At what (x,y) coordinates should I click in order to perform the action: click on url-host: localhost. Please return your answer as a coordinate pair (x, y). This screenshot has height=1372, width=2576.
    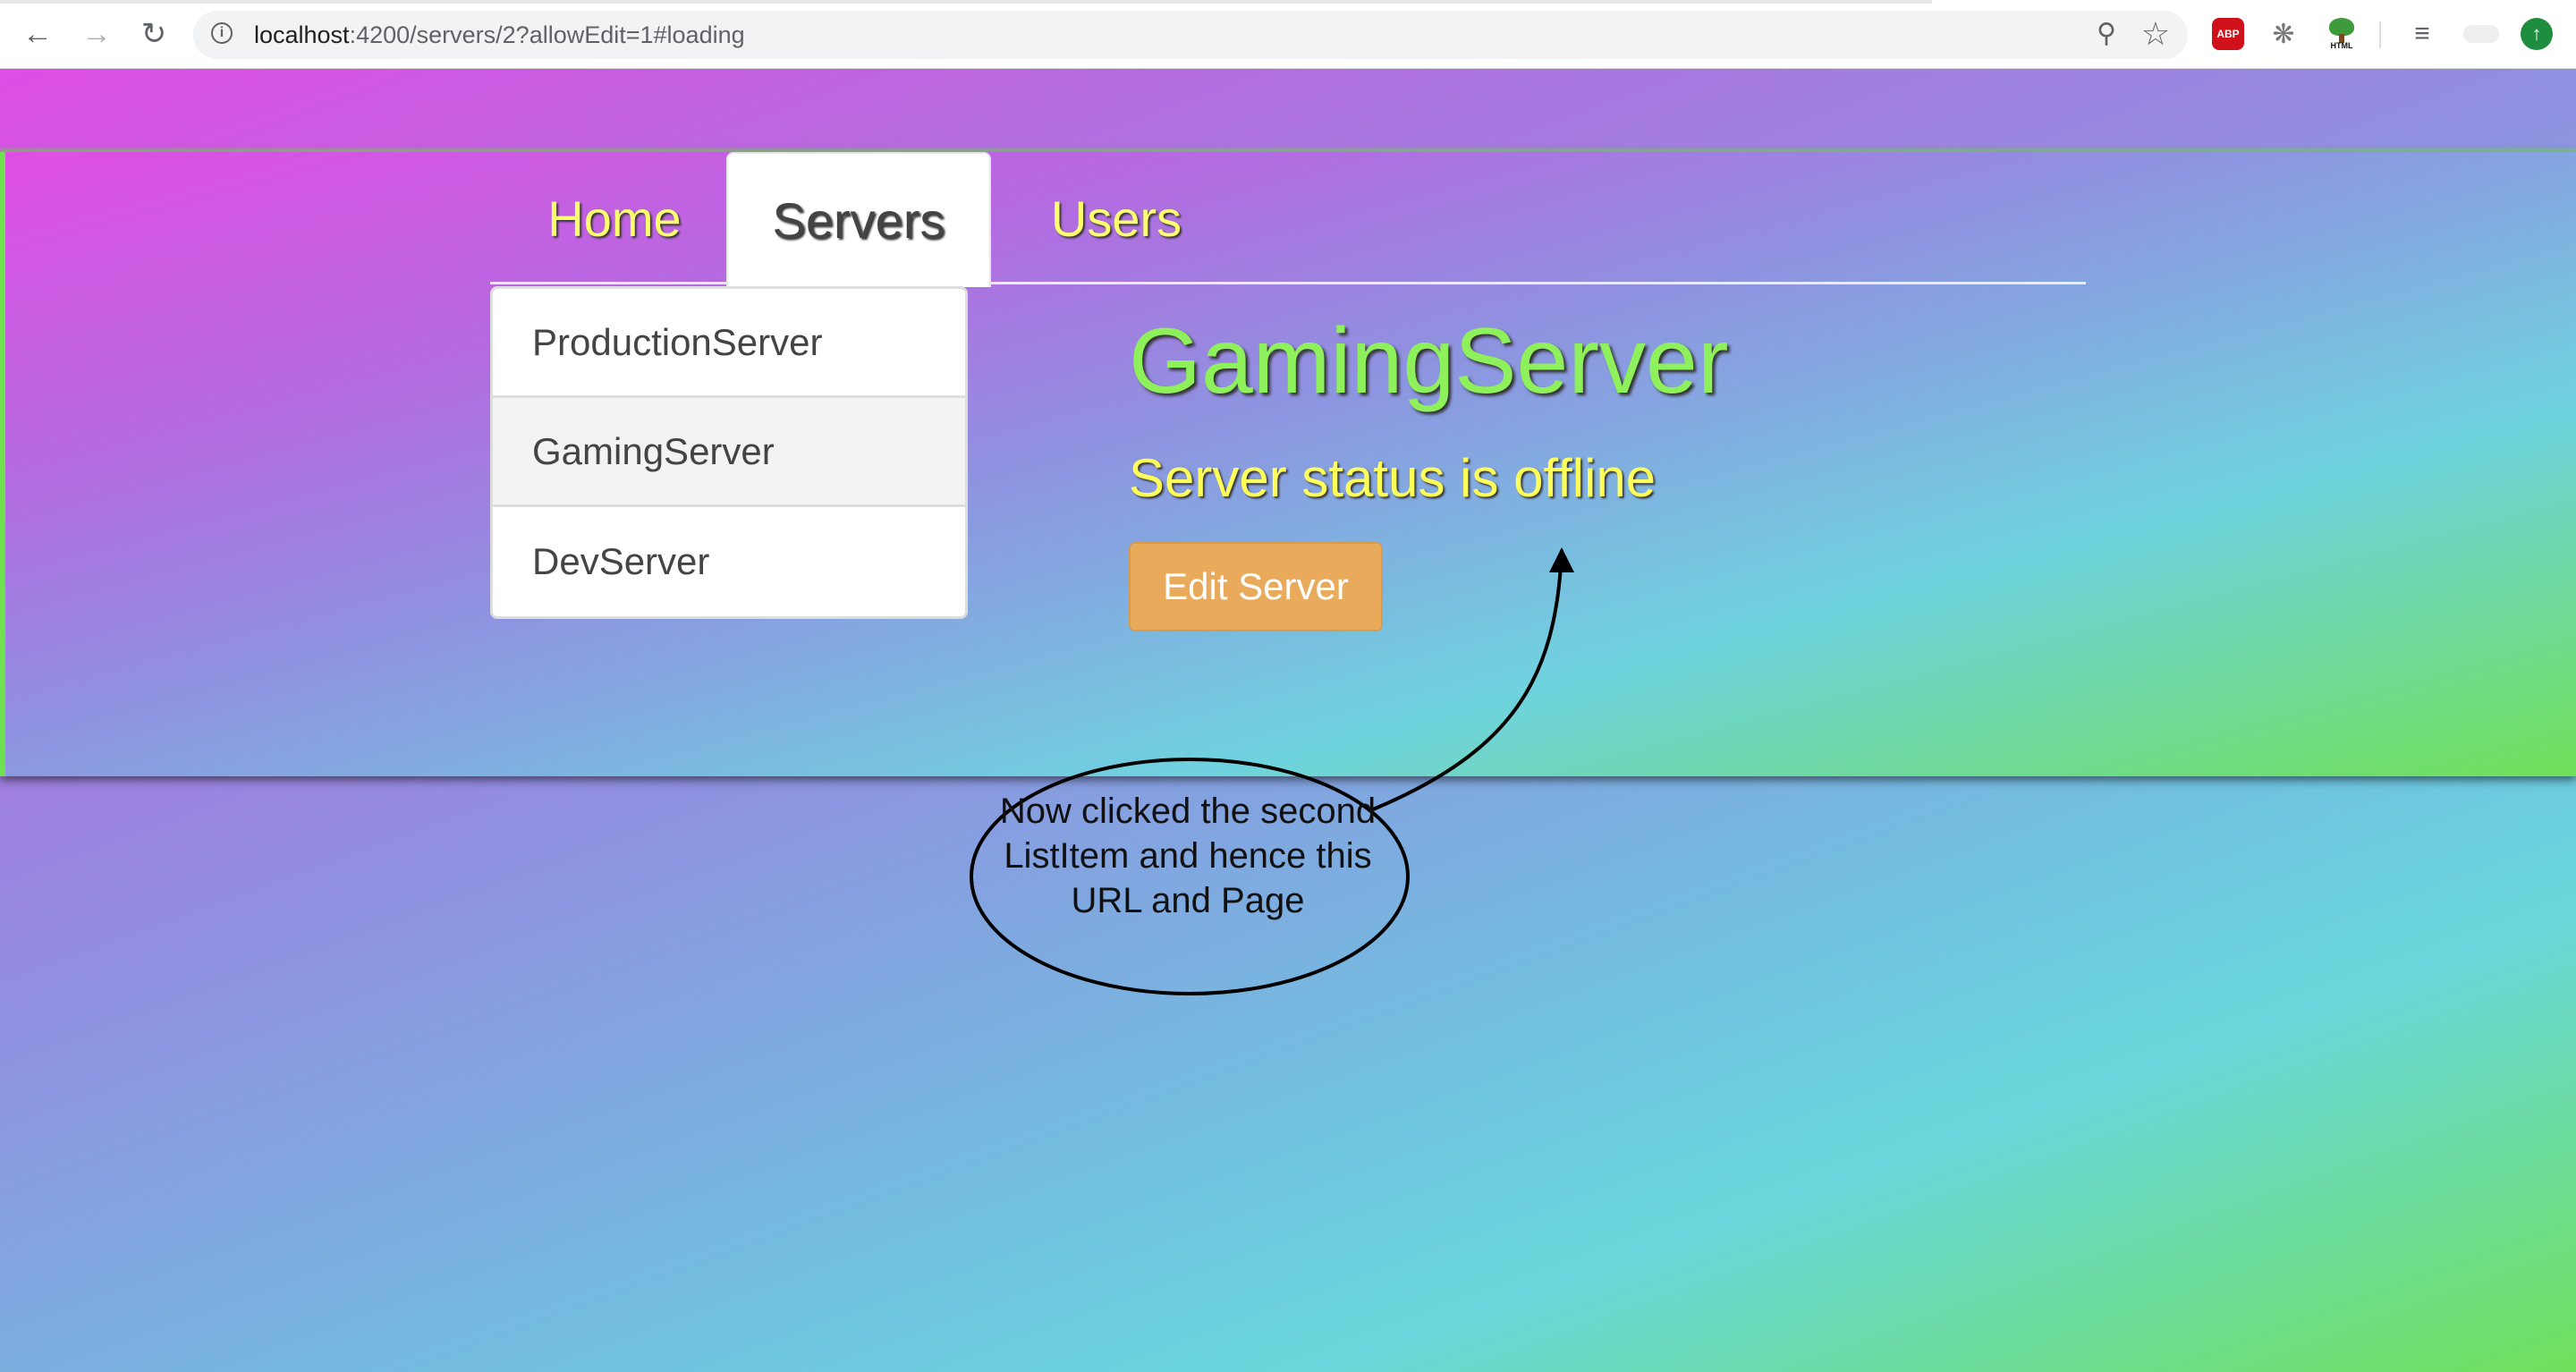
    Looking at the image, I should click on (302, 34).